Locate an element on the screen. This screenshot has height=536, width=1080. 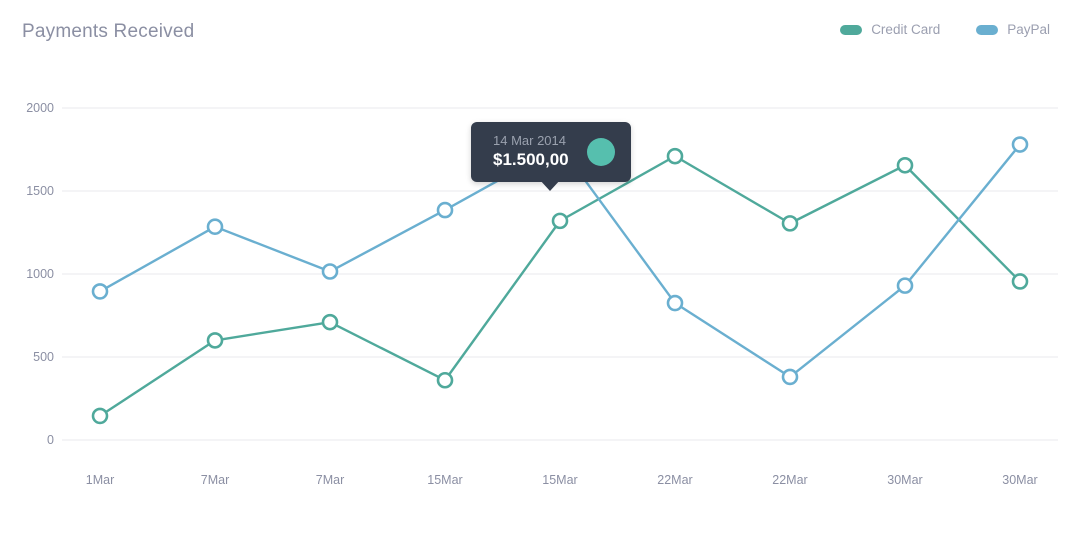
y-axis-tick-label: 1000 is located at coordinates (40, 274).